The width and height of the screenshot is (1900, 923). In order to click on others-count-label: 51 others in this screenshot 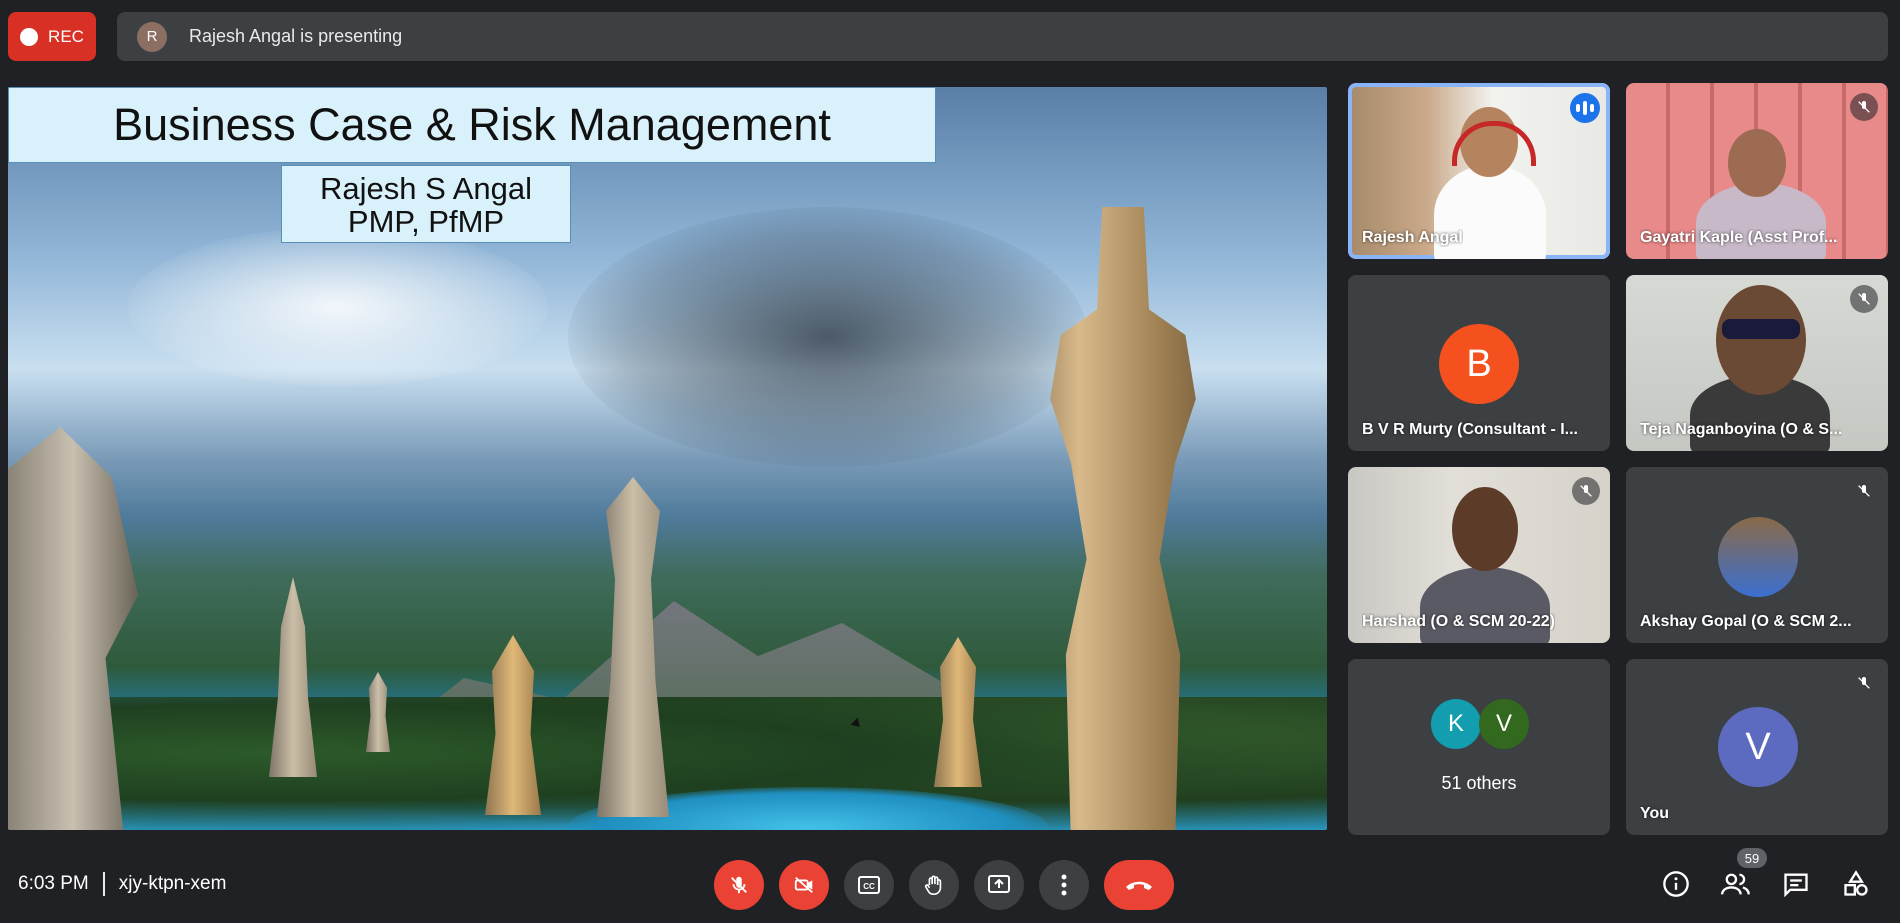, I will do `click(1479, 783)`.